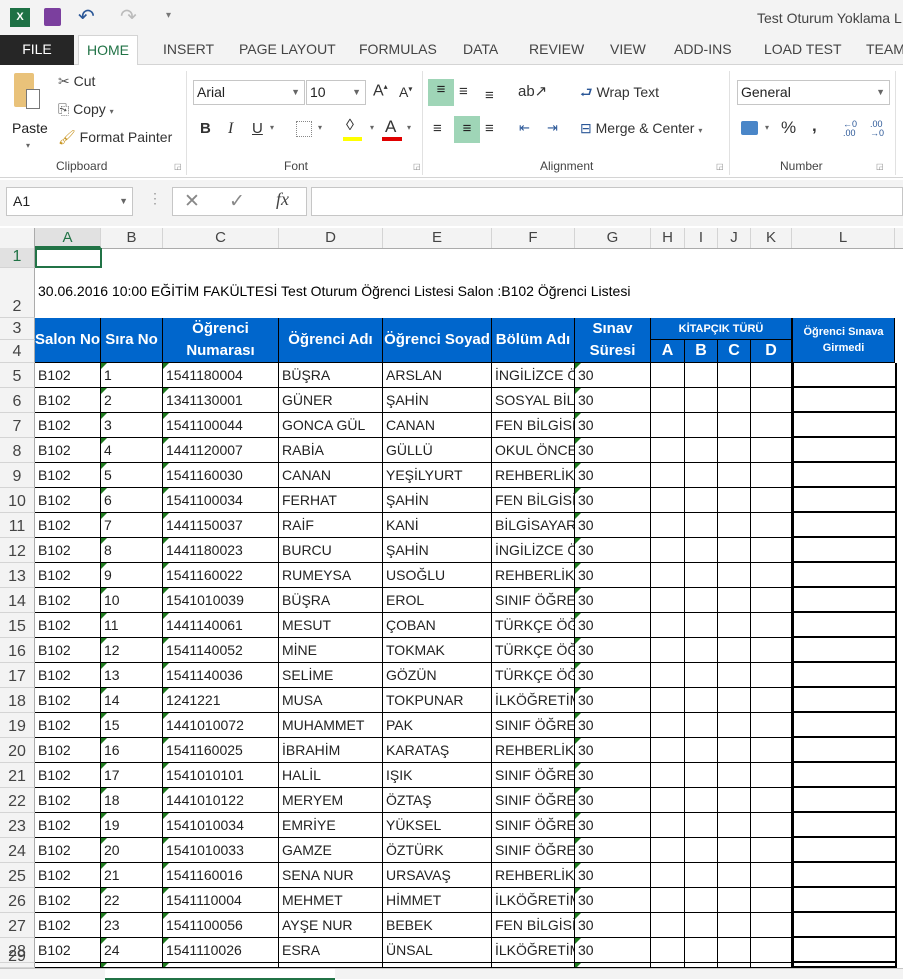 This screenshot has height=980, width=903. What do you see at coordinates (287, 50) in the screenshot?
I see `tab-page-layout: PAGE LAYOUT` at bounding box center [287, 50].